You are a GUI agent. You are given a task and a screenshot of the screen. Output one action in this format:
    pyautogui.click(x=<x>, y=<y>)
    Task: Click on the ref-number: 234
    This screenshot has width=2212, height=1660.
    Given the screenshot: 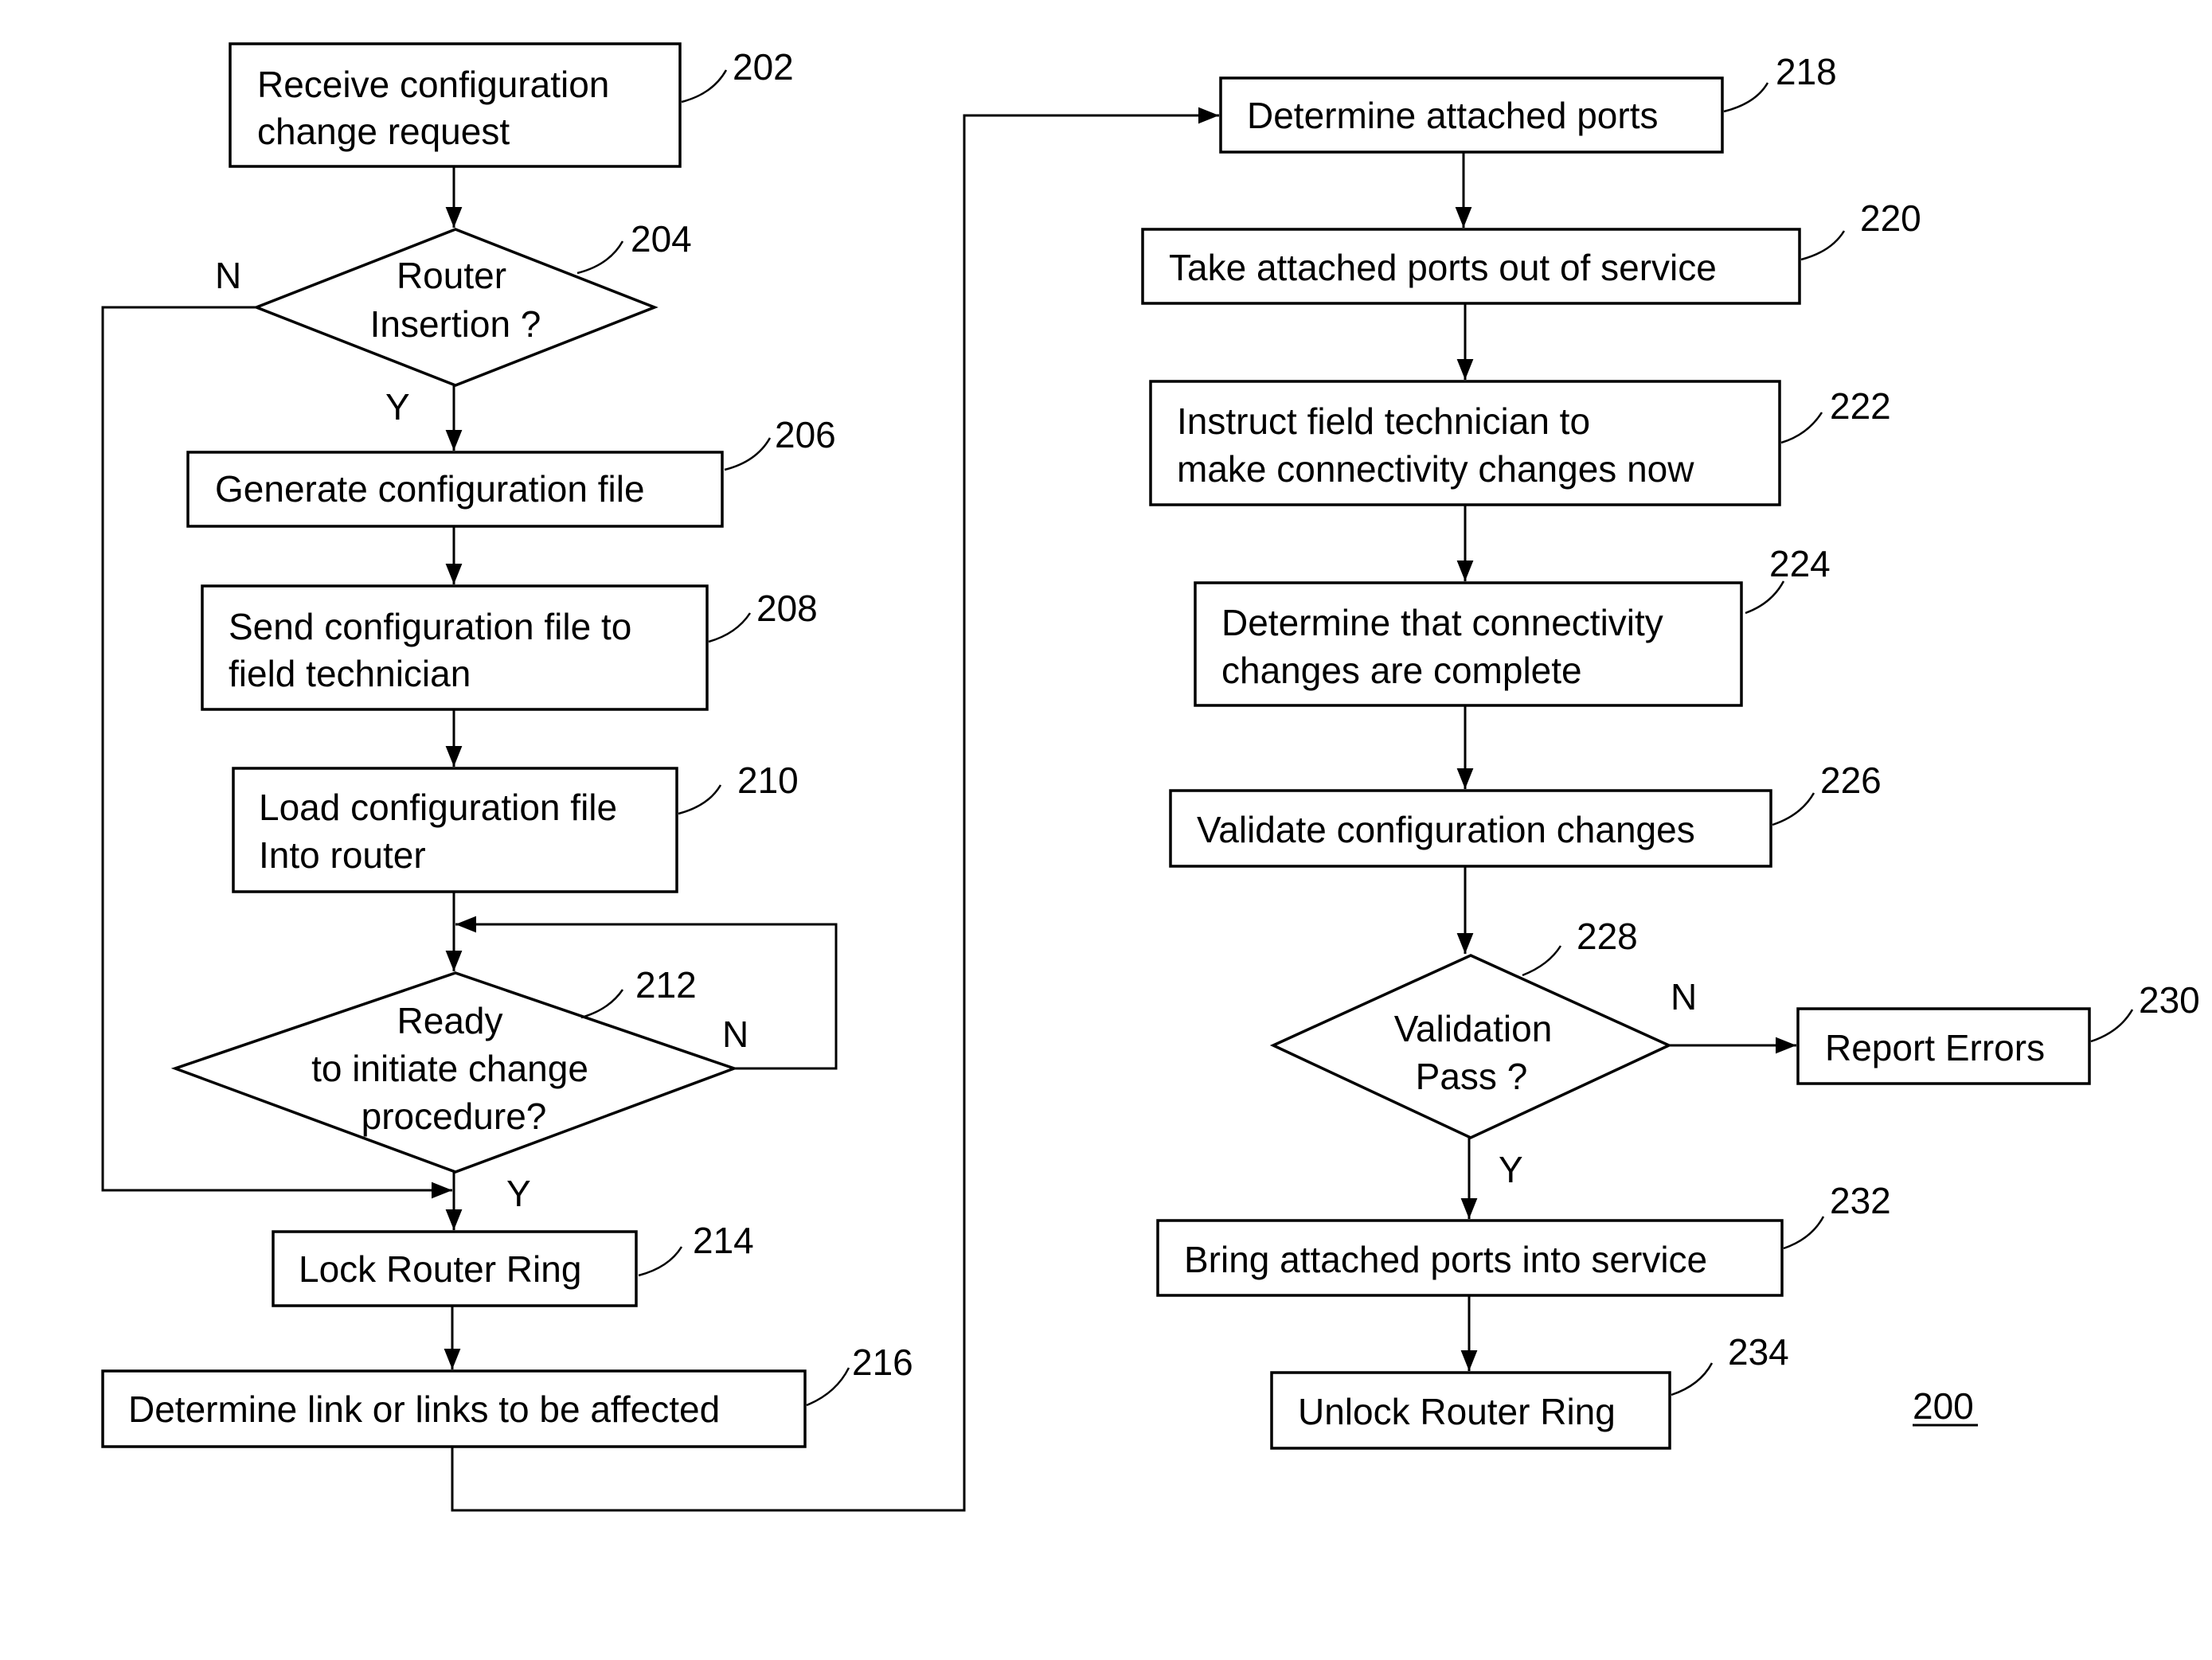 What is the action you would take?
    pyautogui.click(x=1758, y=1352)
    